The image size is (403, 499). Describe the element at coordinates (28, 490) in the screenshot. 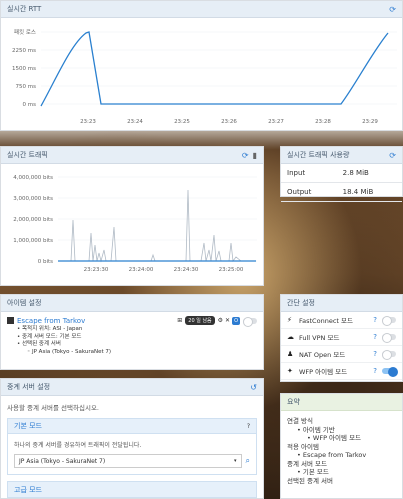

I see `advanced-mode-title: 고급 모드` at that location.